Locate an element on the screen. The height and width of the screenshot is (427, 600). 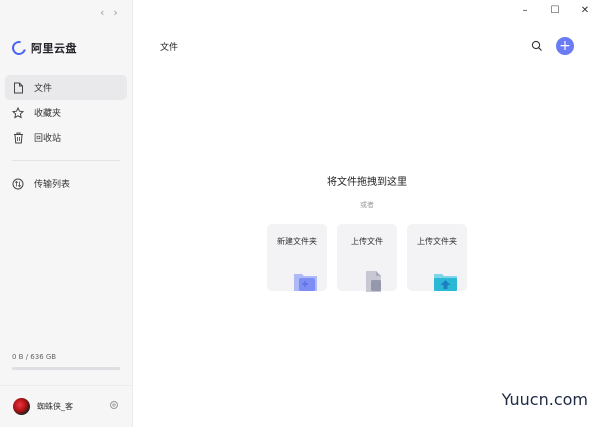
sidebar-item-label: 回收站 is located at coordinates (48, 139).